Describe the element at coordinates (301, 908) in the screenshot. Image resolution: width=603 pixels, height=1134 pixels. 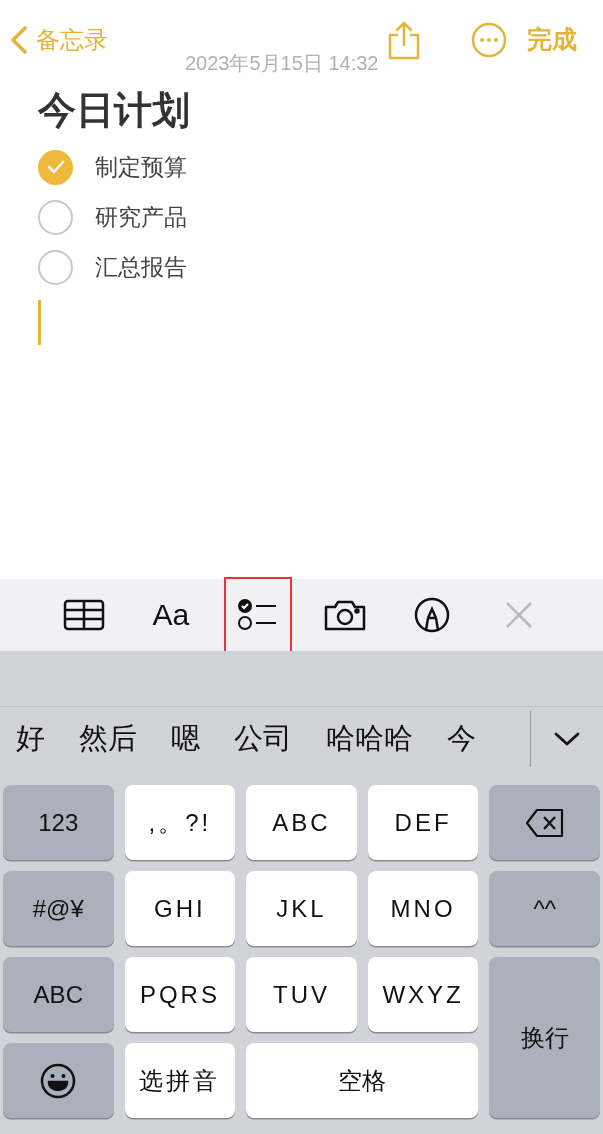
I see `keyboard-key: JKL` at that location.